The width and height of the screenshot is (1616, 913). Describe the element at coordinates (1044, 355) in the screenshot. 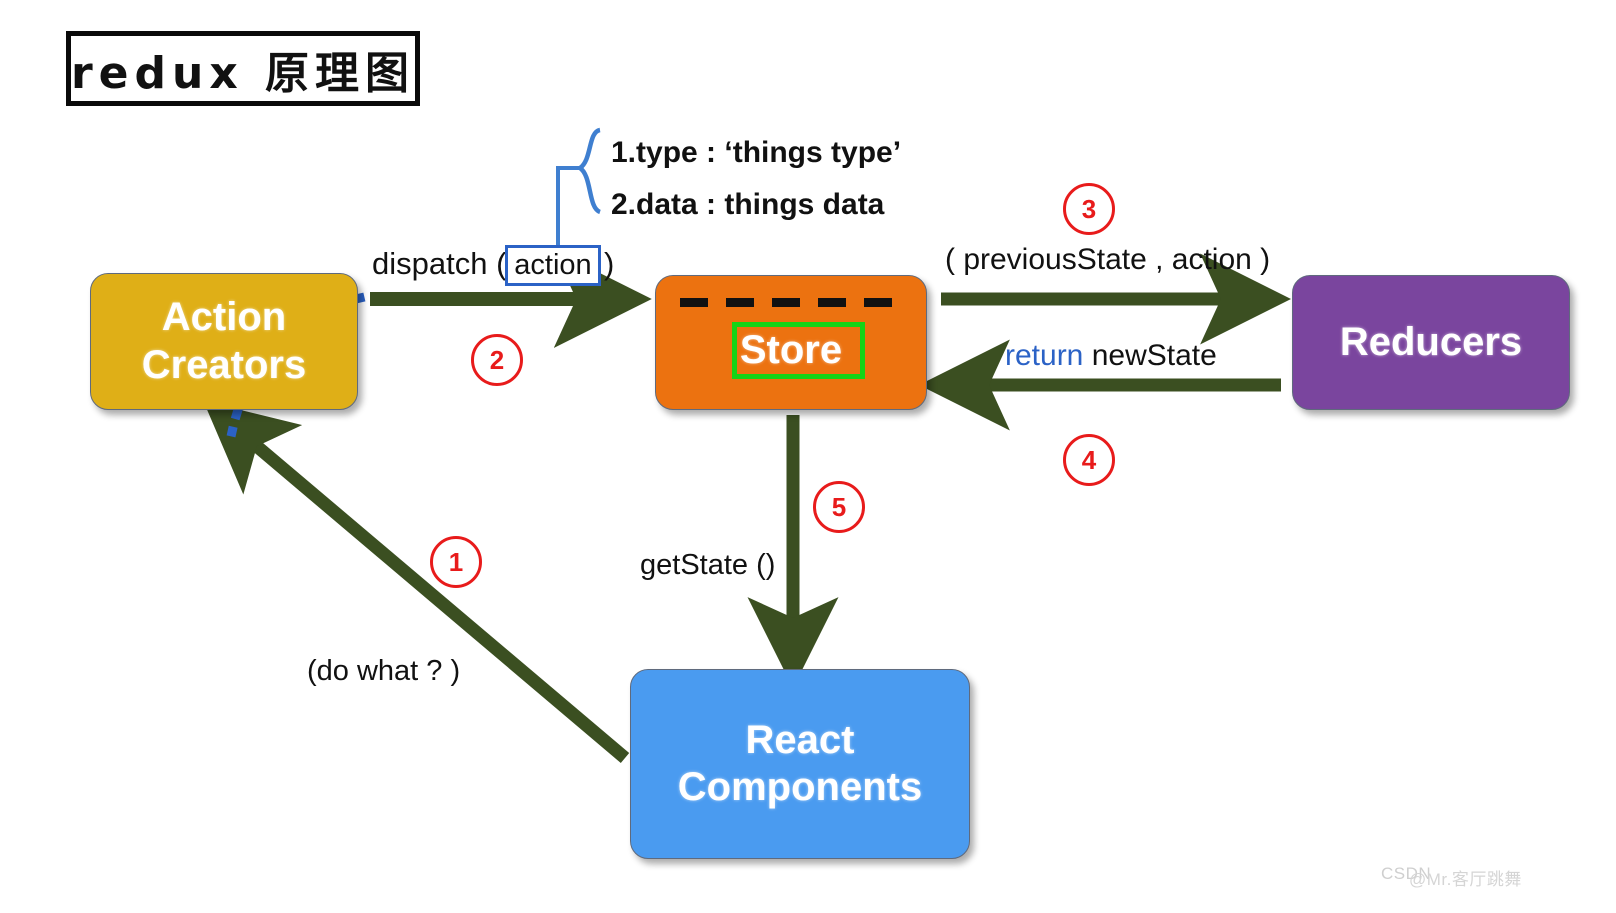

I see `return-keyword: return` at that location.